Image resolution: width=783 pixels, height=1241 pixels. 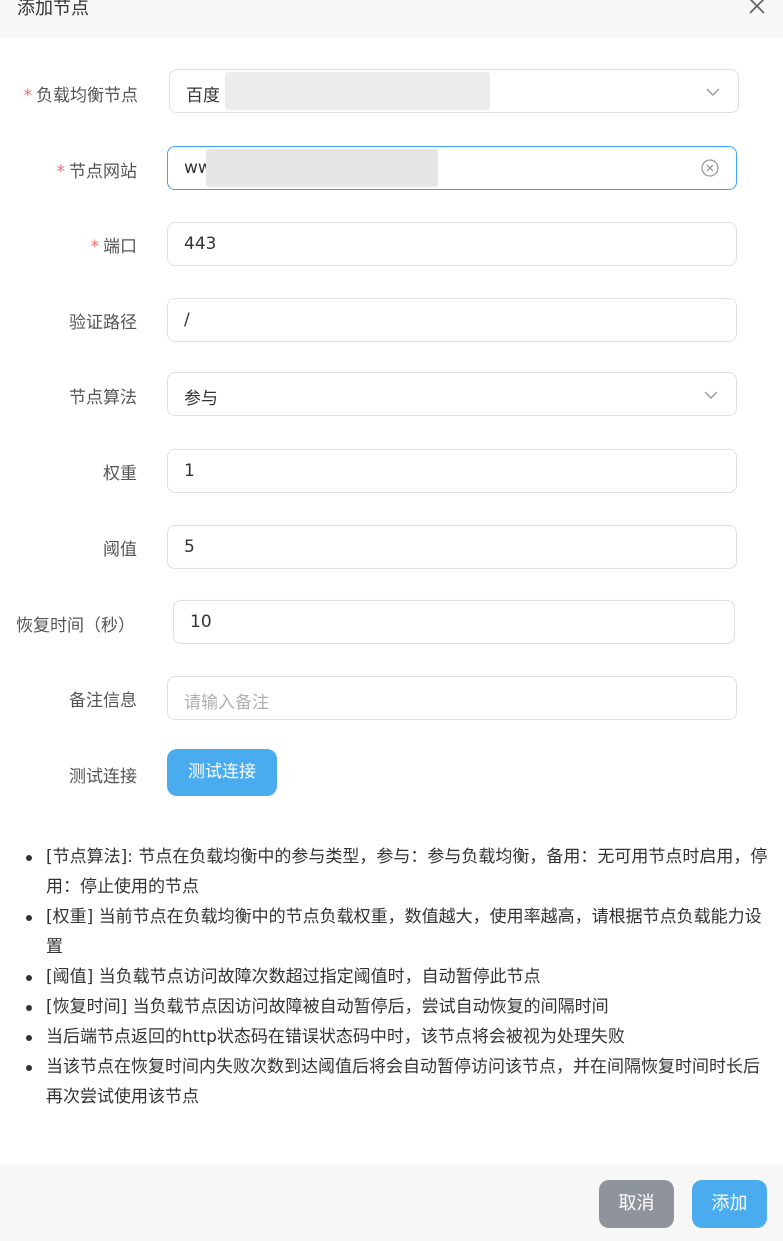 I want to click on port-value: 443, so click(x=200, y=244).